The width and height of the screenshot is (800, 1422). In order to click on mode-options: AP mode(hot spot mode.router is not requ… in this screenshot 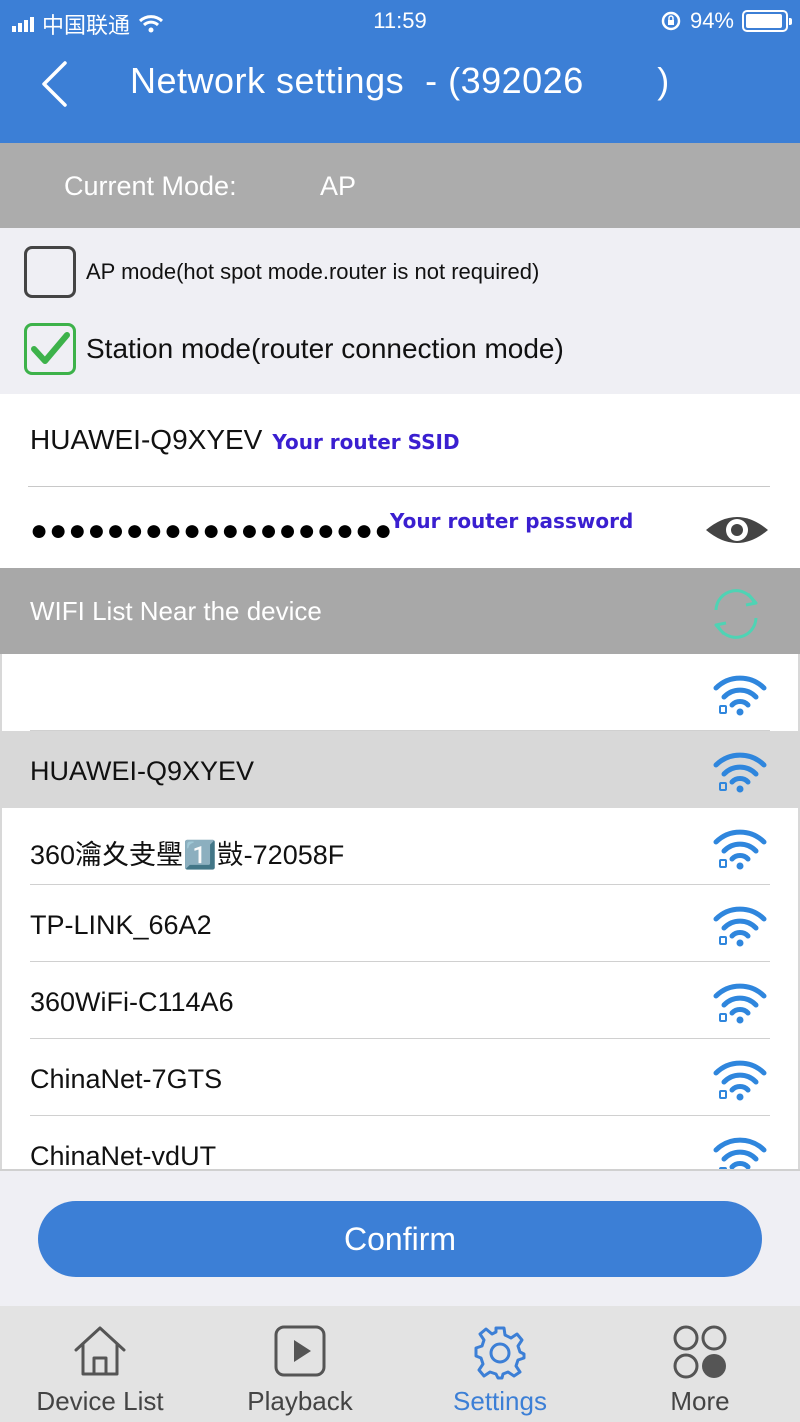, I will do `click(400, 311)`.